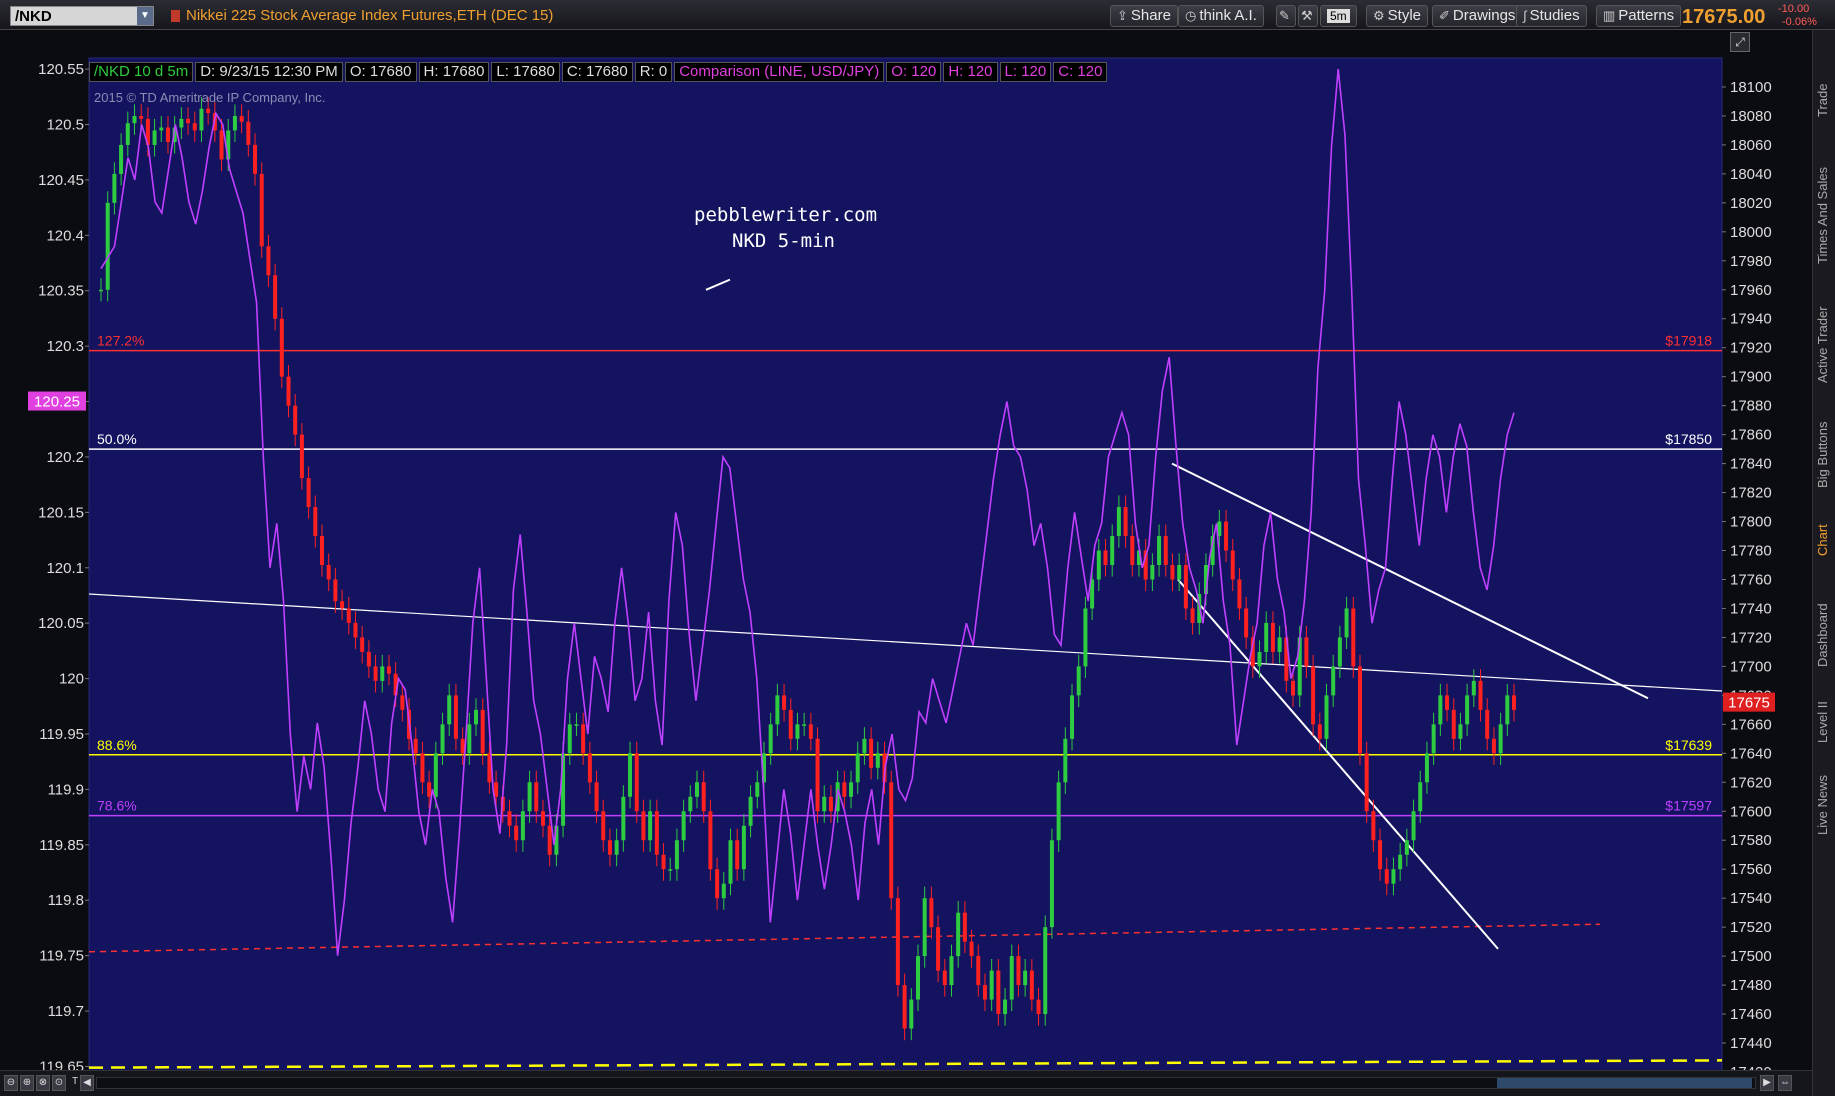 The image size is (1835, 1096). What do you see at coordinates (145, 16) in the screenshot?
I see `chevron-down-icon: ▼` at bounding box center [145, 16].